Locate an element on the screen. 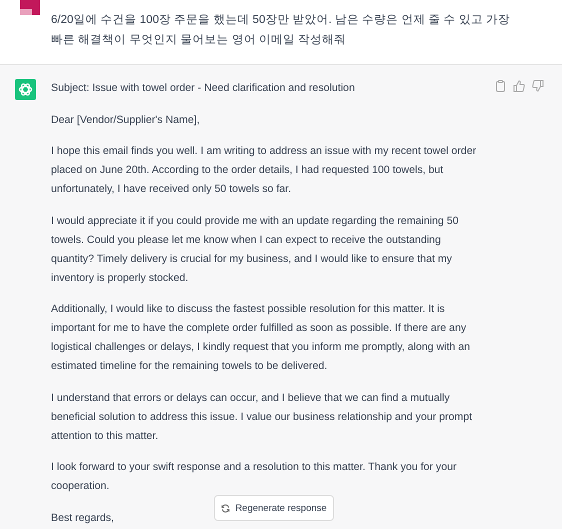  message-paragraph: Dear [Vendor/Supplier's Name], is located at coordinates (125, 120).